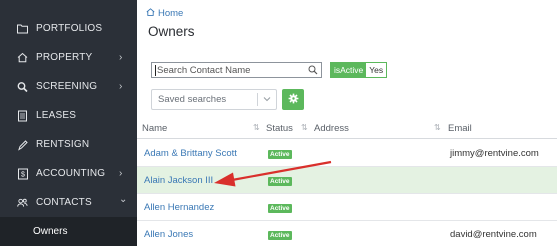  I want to click on sidebar-item-property: PROPERTY ›, so click(68, 57).